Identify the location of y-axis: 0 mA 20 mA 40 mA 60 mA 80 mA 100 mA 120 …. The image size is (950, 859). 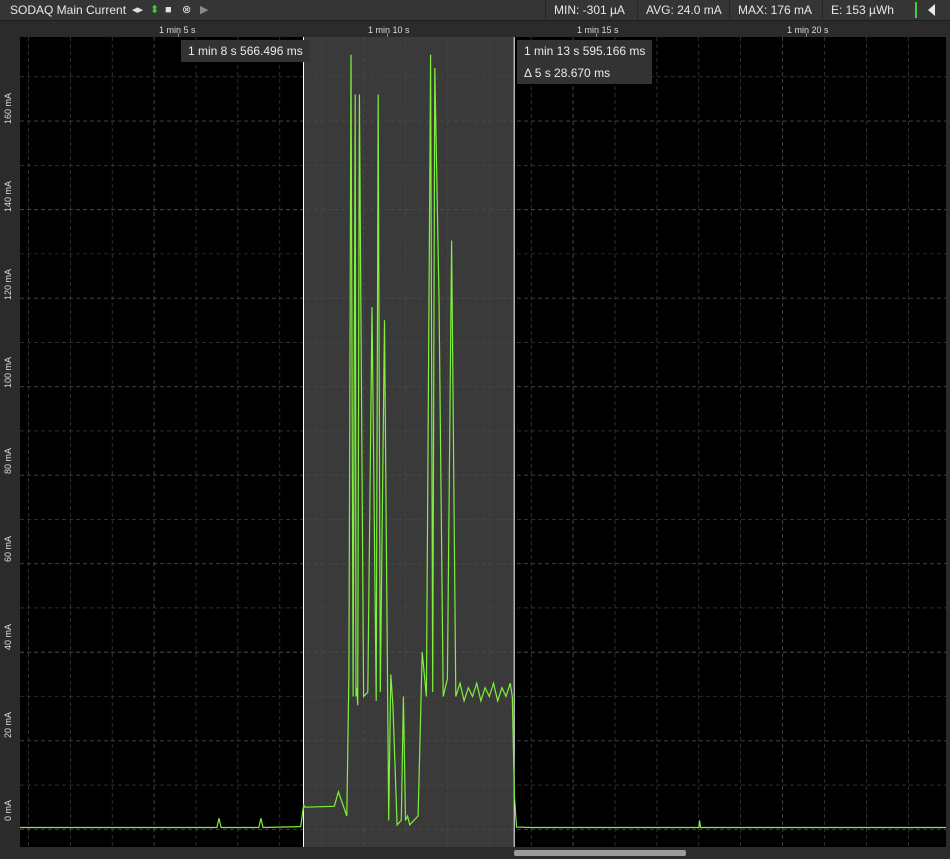
(10, 442).